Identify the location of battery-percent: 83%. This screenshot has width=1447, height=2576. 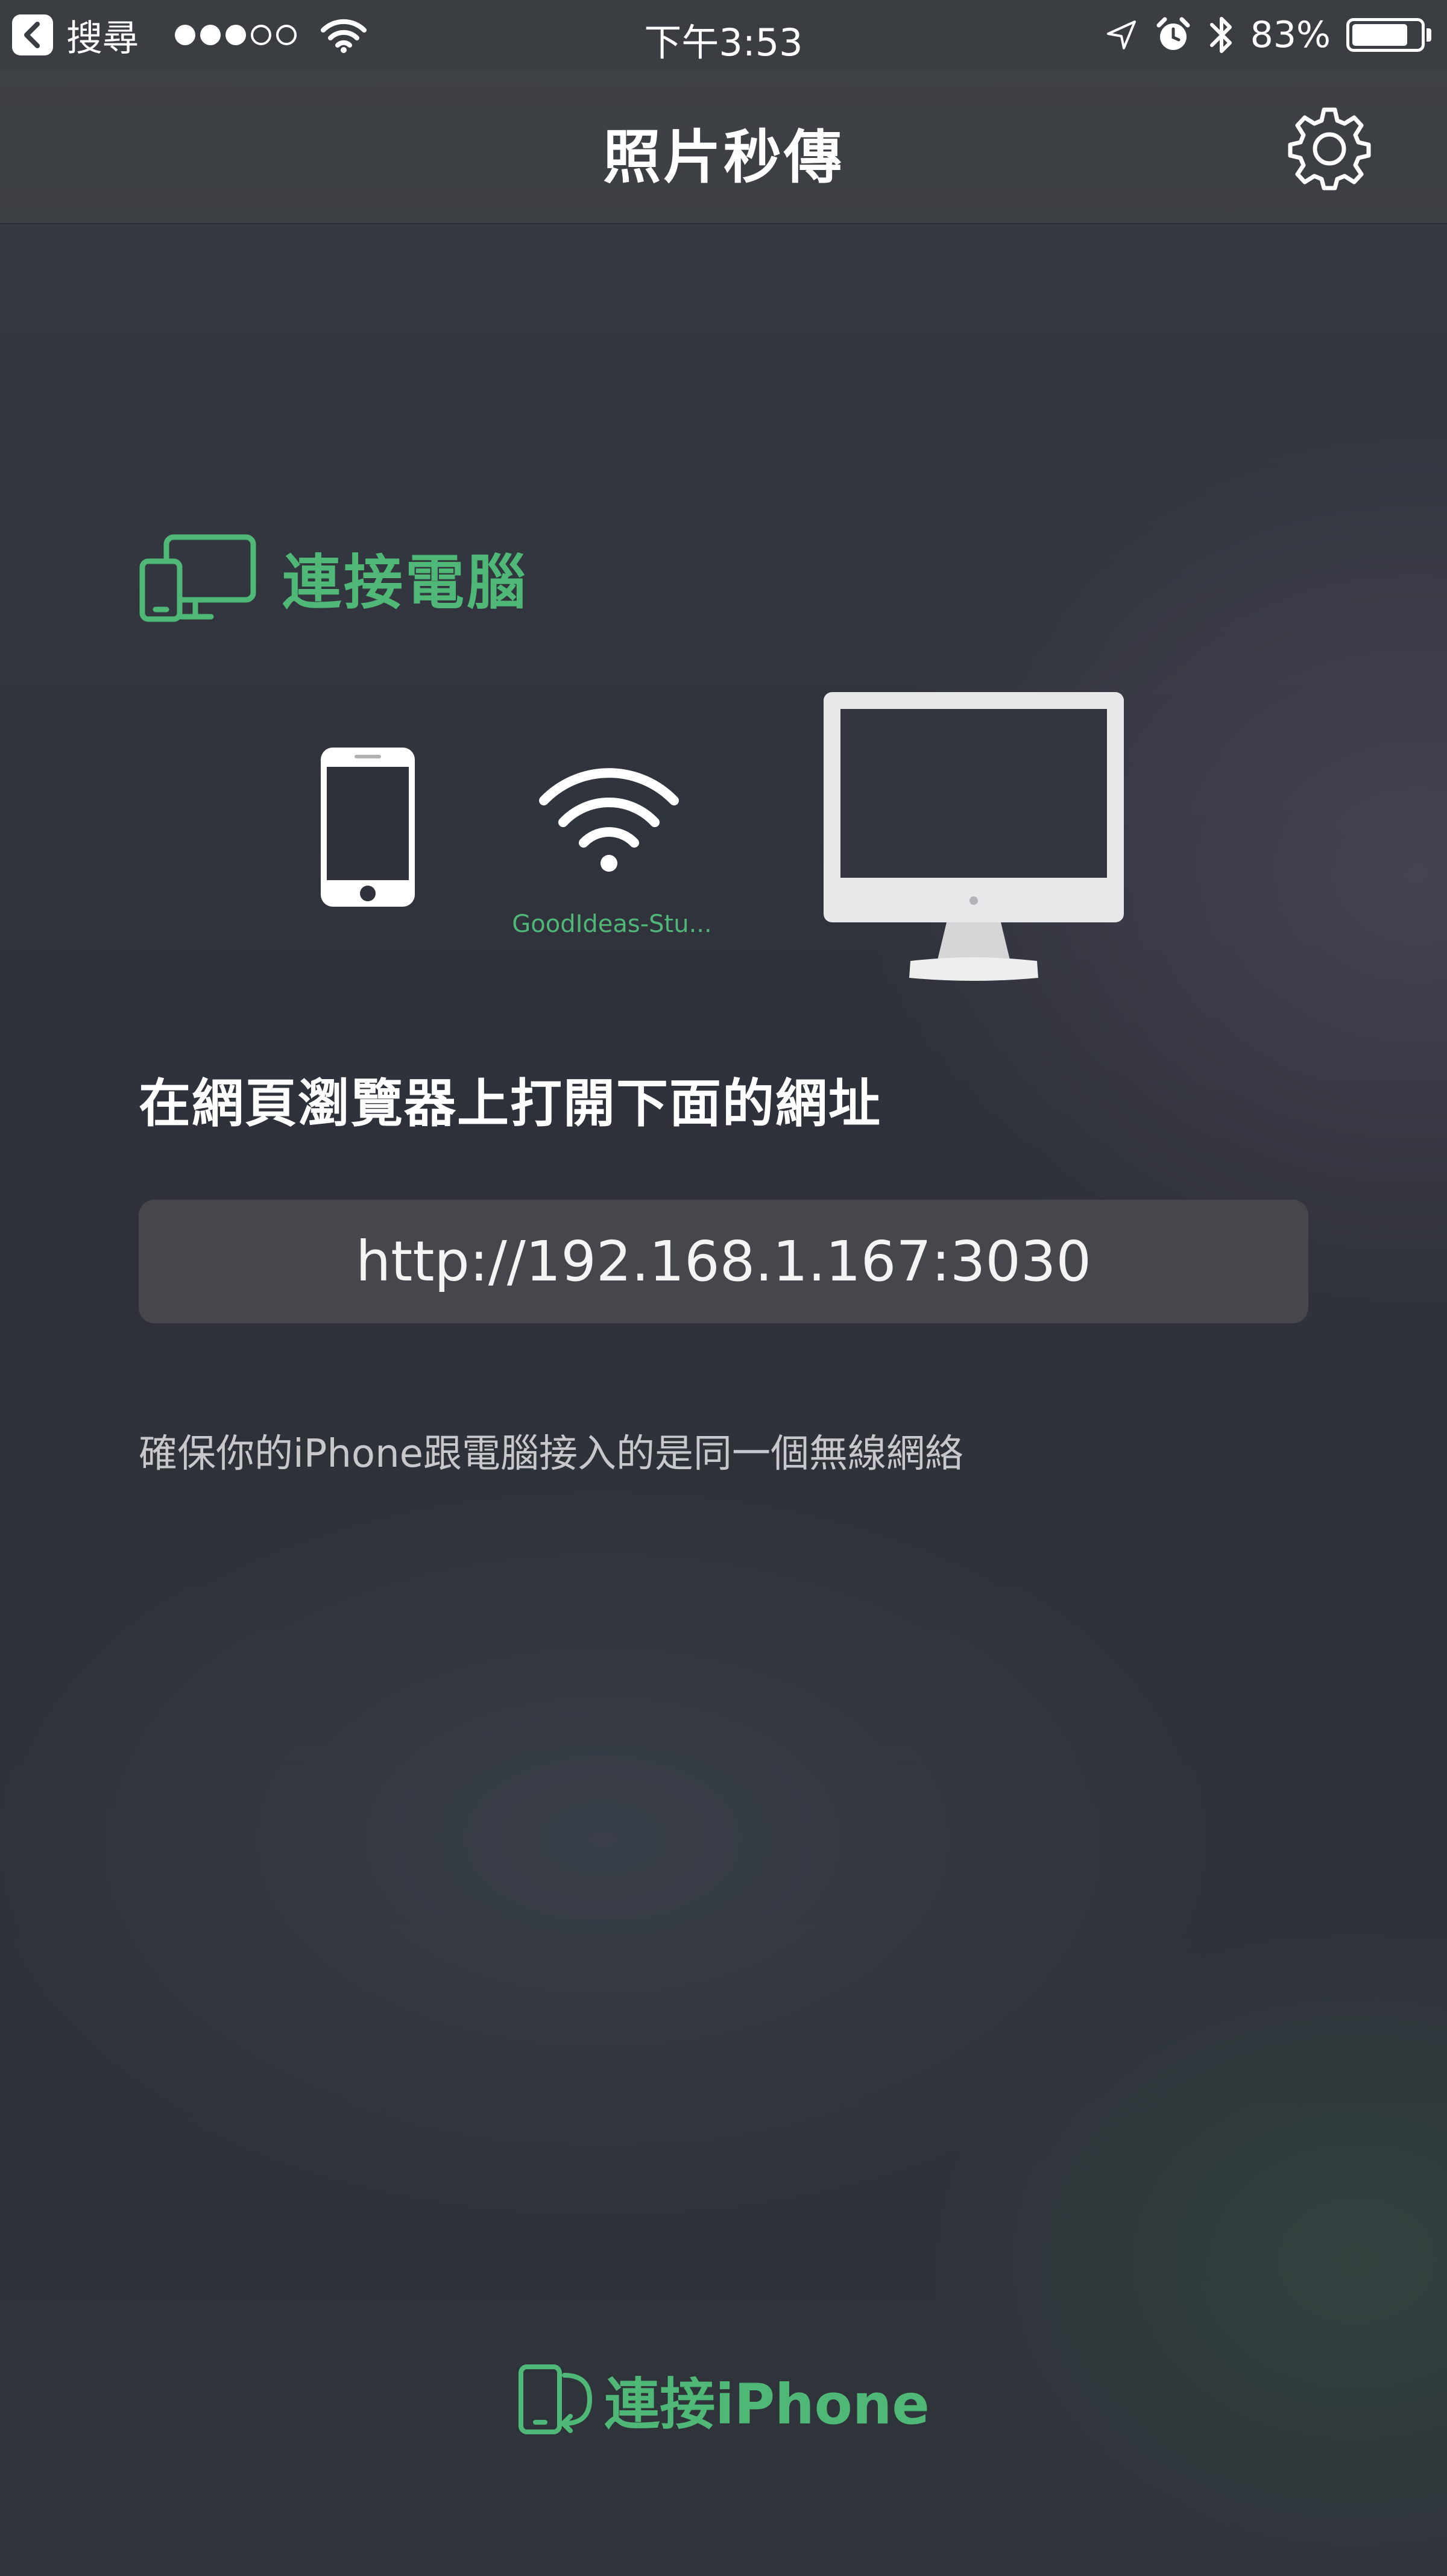
(1290, 35).